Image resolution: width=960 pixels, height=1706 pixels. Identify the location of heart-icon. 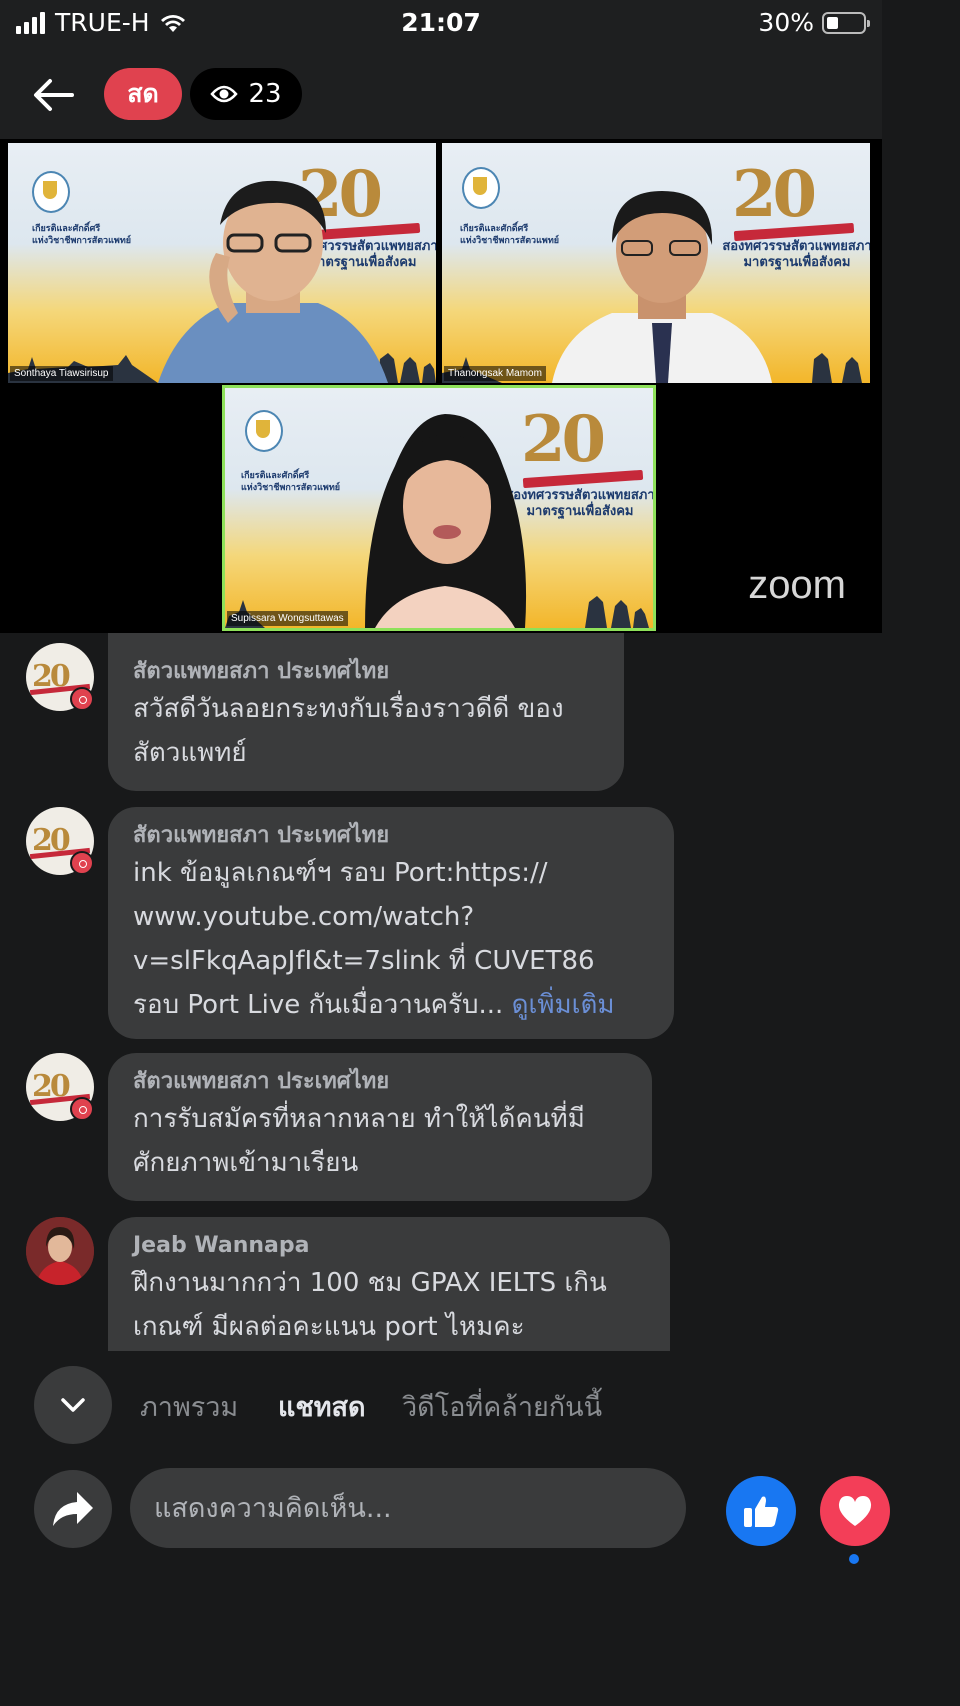
(855, 1511).